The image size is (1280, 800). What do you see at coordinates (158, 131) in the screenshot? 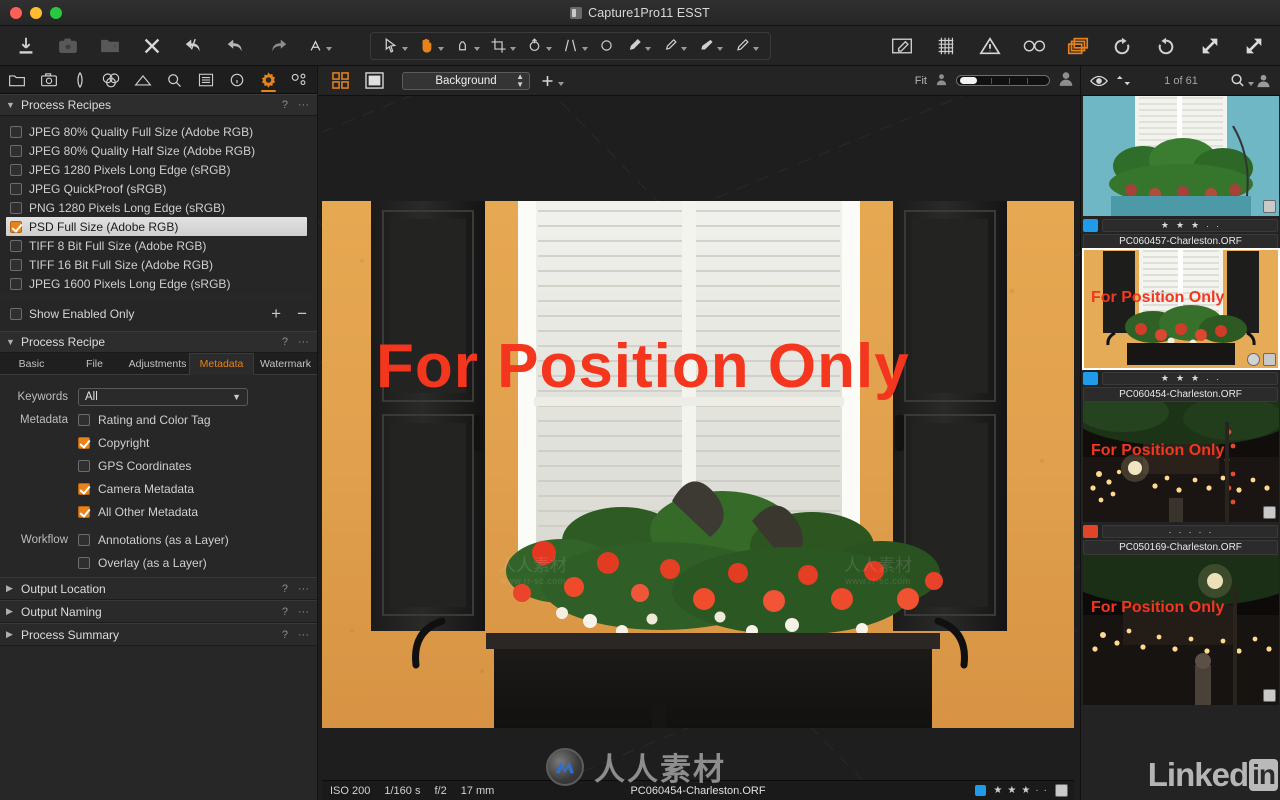
I see `recipe-item: JPEG 80% Quality Full Size (Adobe RGB)` at bounding box center [158, 131].